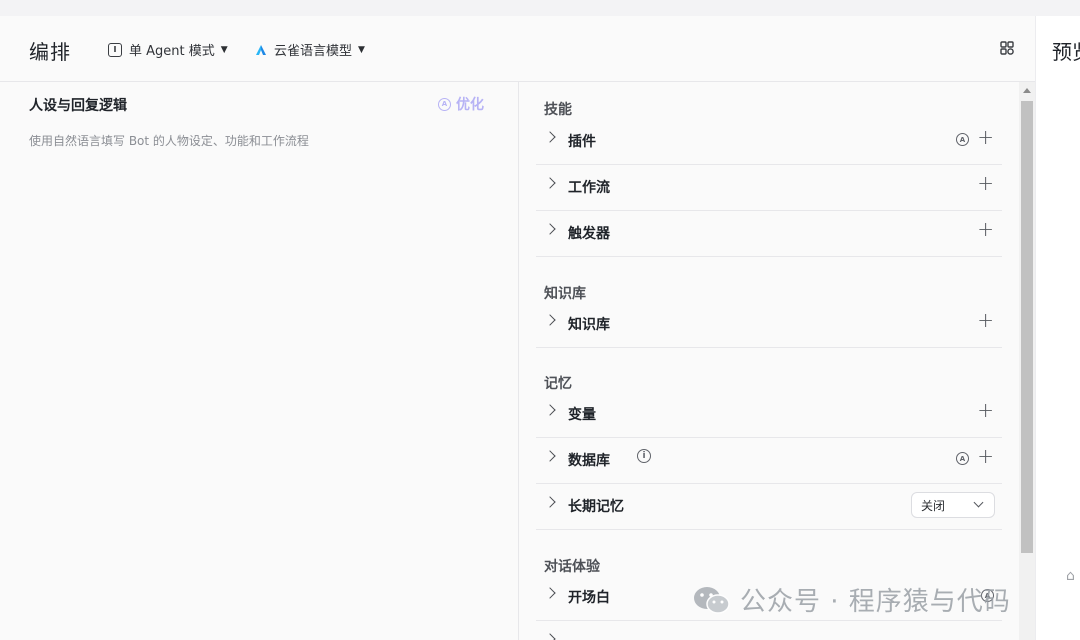 The height and width of the screenshot is (640, 1080). Describe the element at coordinates (769, 597) in the screenshot. I see `dialog-row-opening: 开场白 A` at that location.